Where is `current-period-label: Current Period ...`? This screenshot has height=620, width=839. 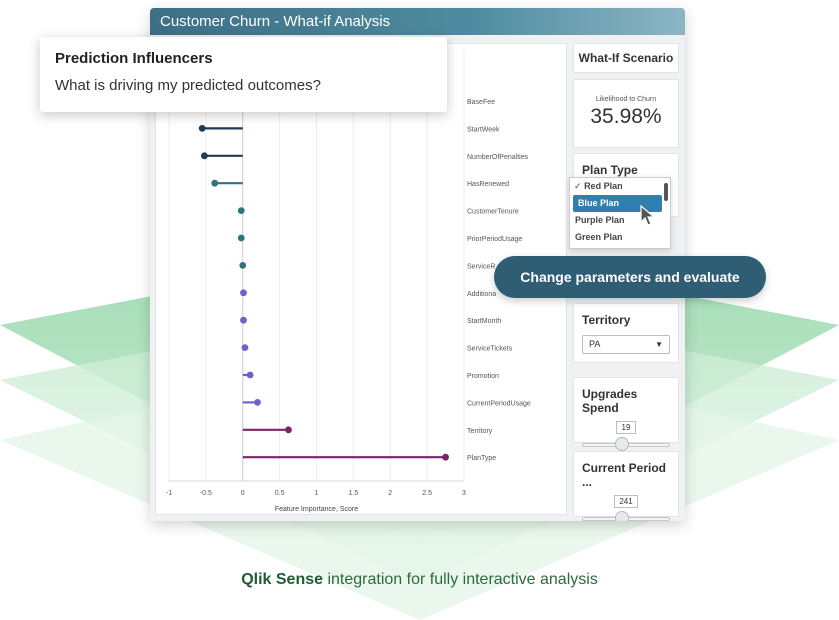
current-period-label: Current Period ... is located at coordinates (624, 475).